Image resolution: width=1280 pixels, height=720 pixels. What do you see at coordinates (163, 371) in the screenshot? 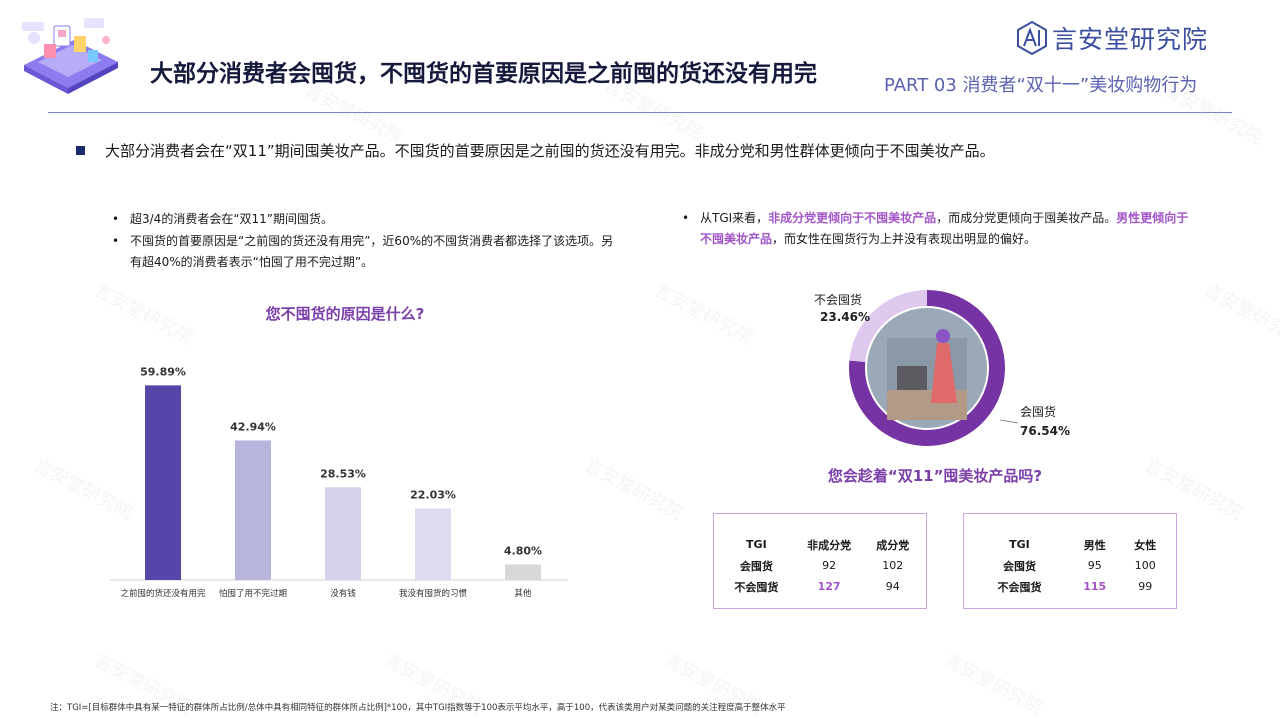
I see `bar-value-label: 59.89%` at bounding box center [163, 371].